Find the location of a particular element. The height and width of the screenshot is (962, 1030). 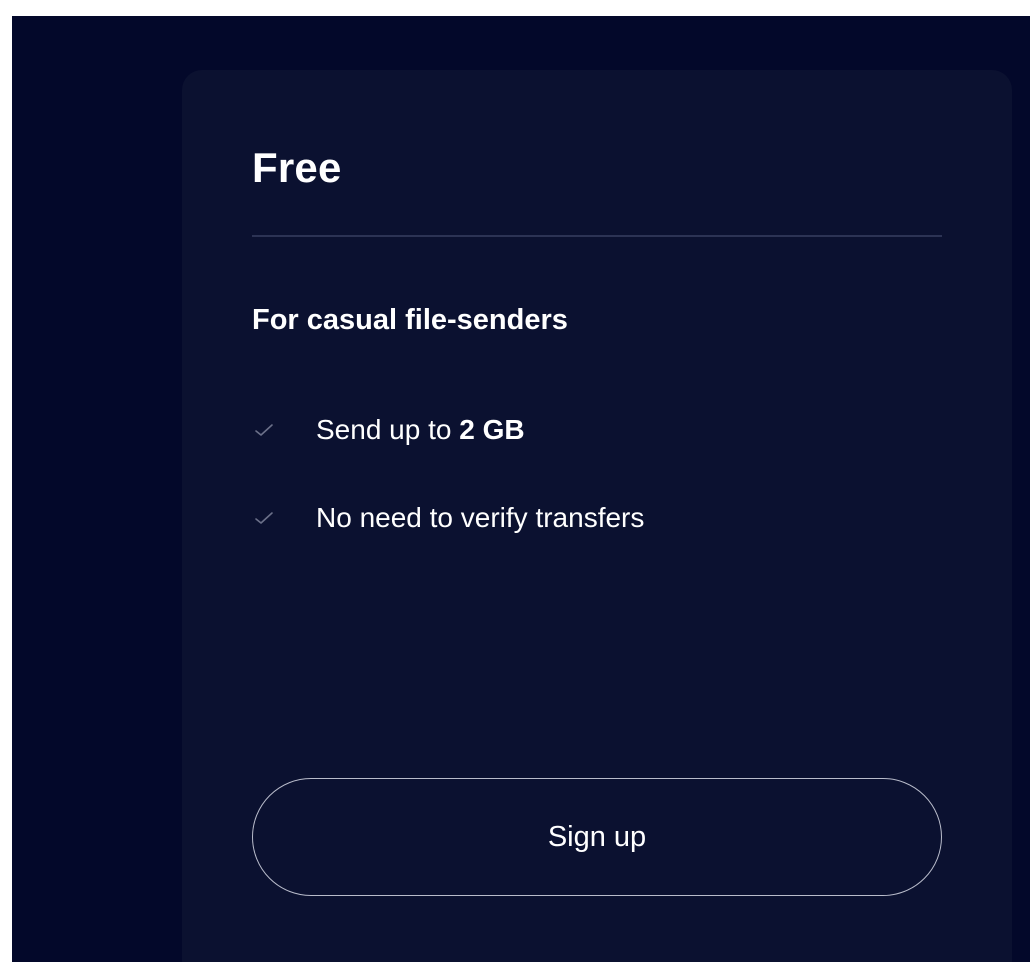

plan-title: Free is located at coordinates (297, 167).